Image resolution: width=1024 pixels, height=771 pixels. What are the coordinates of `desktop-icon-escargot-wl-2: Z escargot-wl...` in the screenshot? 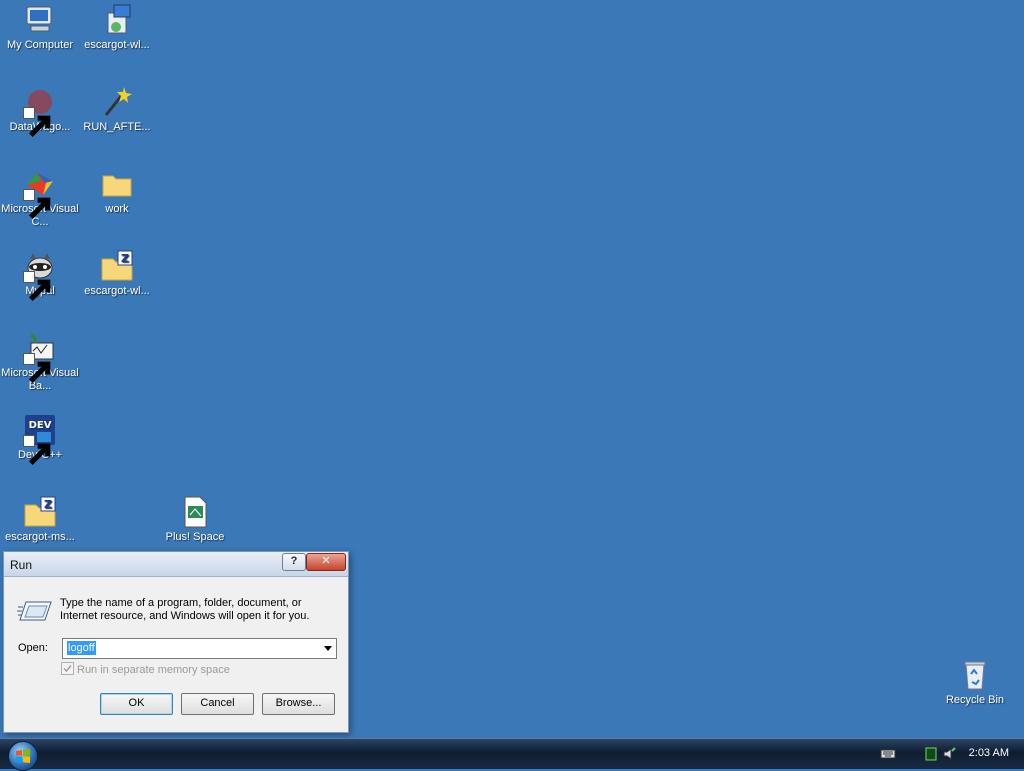 It's located at (117, 273).